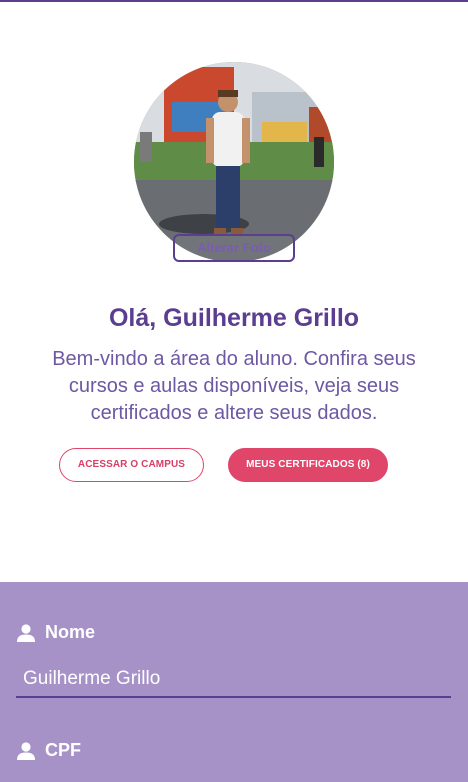 The width and height of the screenshot is (468, 782). I want to click on avatar, so click(234, 162).